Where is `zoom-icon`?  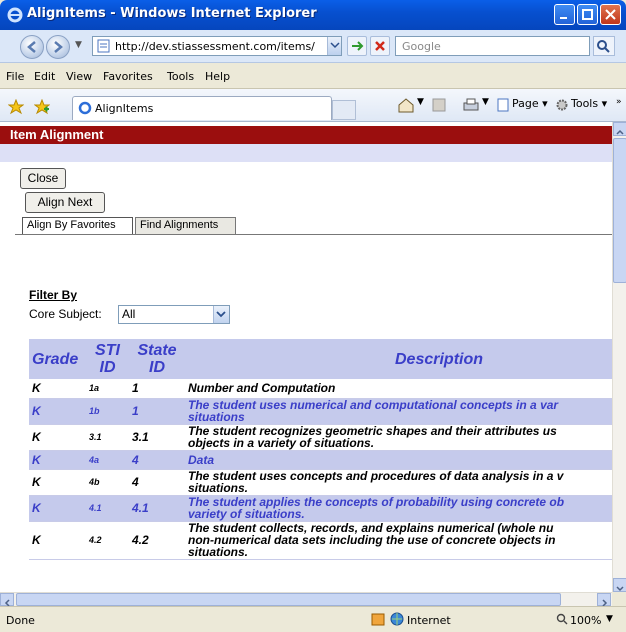 zoom-icon is located at coordinates (562, 619).